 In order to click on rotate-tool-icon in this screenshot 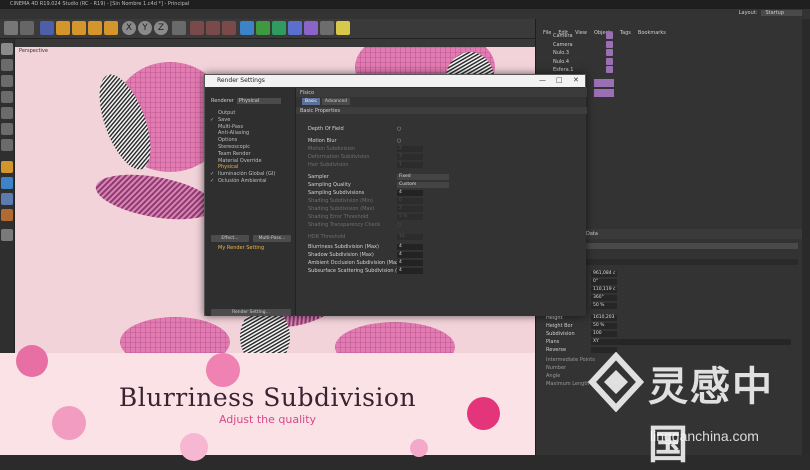, I will do `click(95, 28)`.